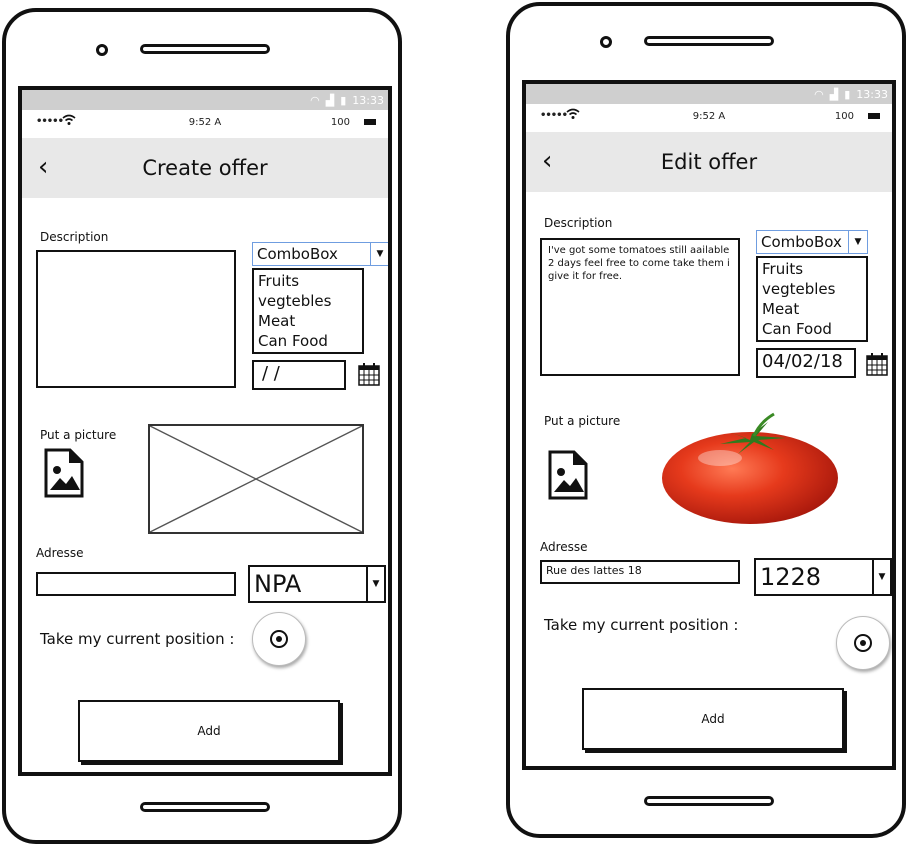 Image resolution: width=907 pixels, height=846 pixels. Describe the element at coordinates (256, 479) in the screenshot. I see `picture-placeholder` at that location.